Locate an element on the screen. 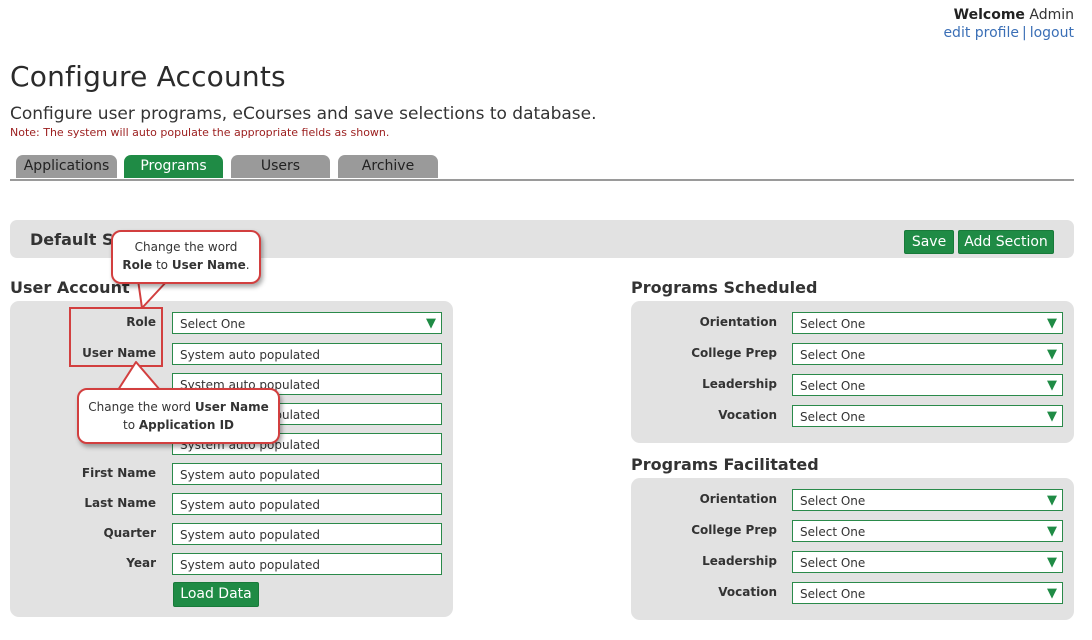 This screenshot has width=1092, height=640. facilitated-vocation-label: Vocation is located at coordinates (747, 592).